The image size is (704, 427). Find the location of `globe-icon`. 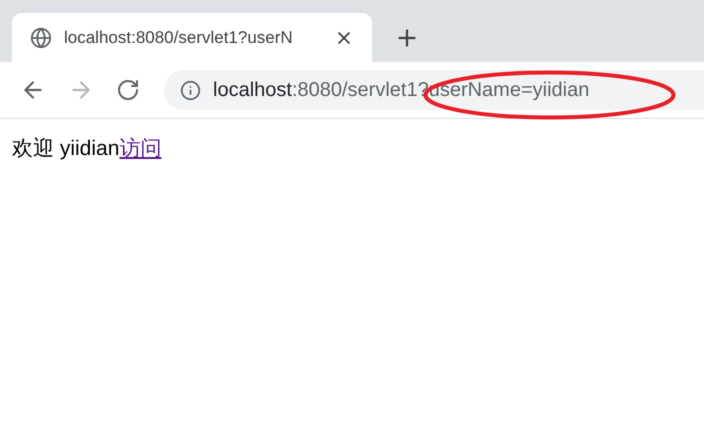

globe-icon is located at coordinates (41, 37).